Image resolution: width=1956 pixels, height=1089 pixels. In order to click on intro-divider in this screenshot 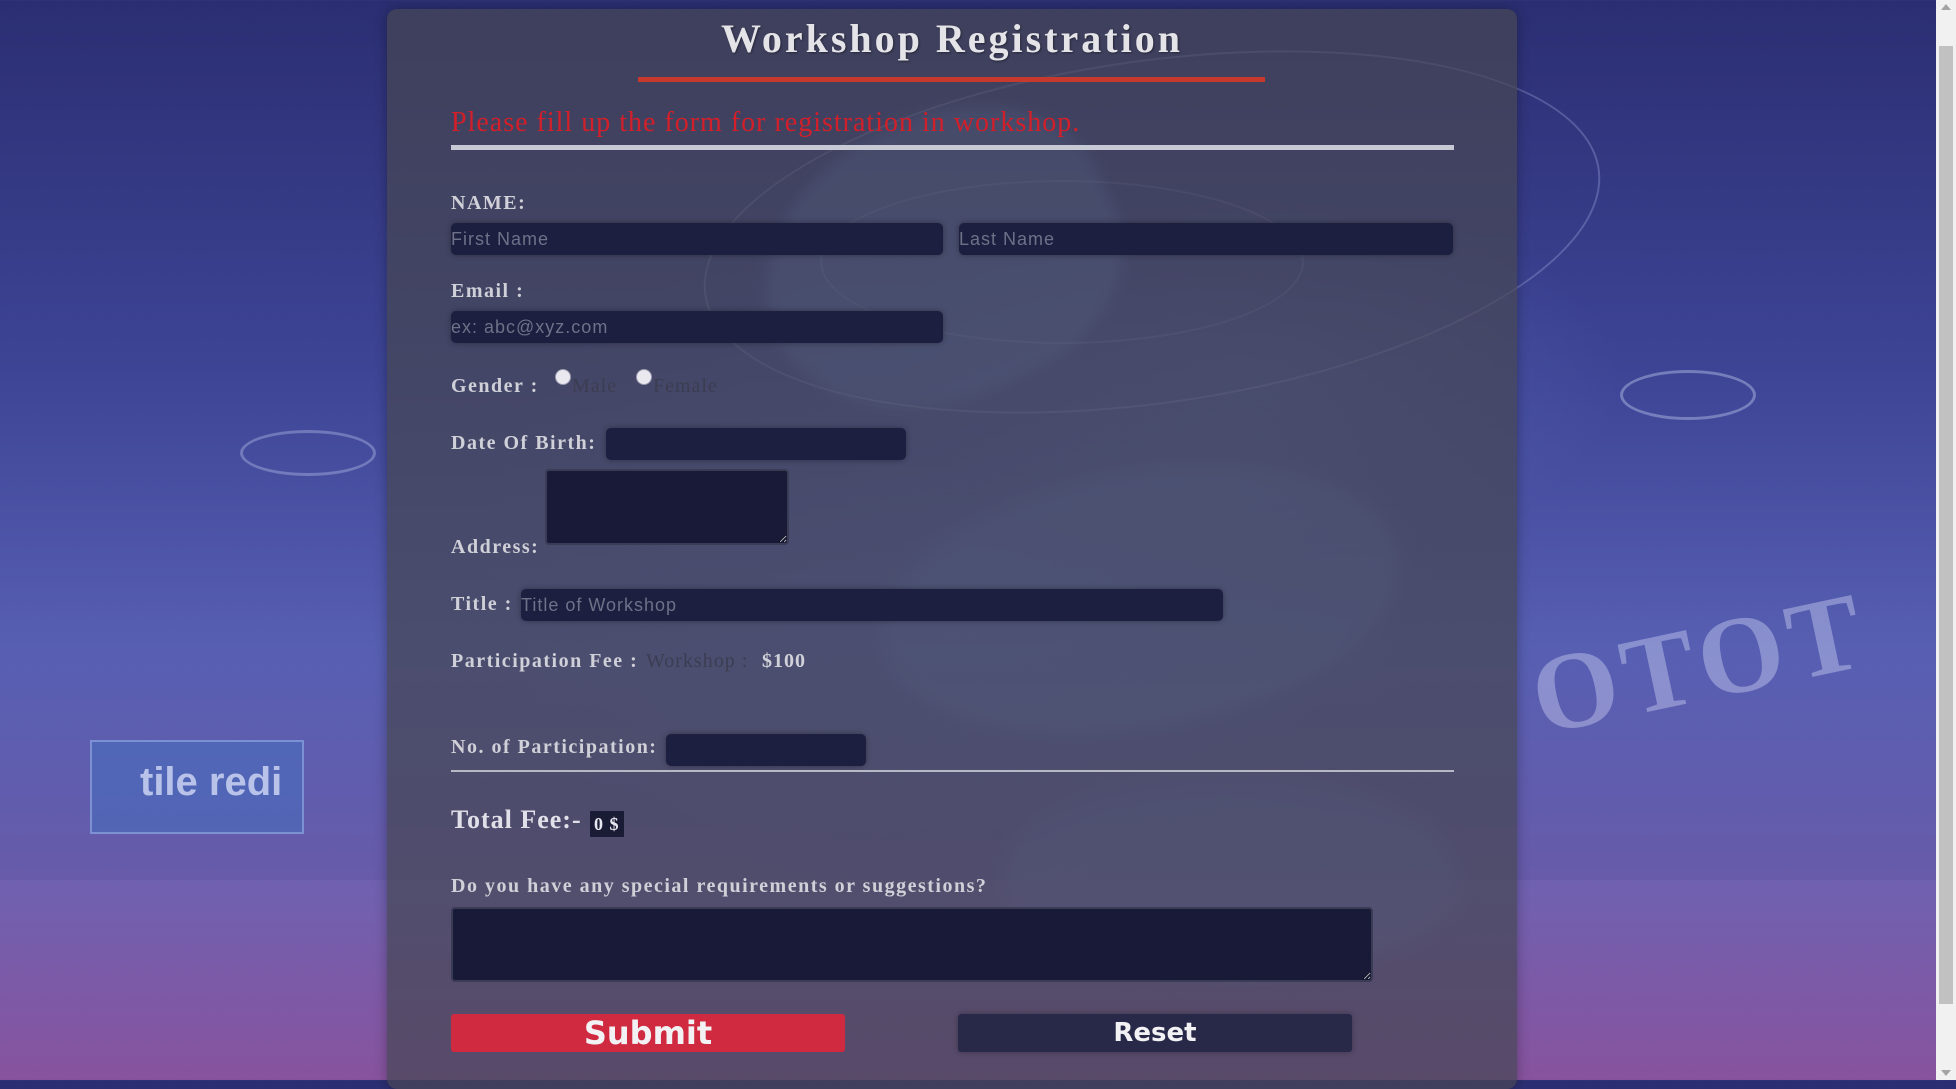, I will do `click(952, 147)`.